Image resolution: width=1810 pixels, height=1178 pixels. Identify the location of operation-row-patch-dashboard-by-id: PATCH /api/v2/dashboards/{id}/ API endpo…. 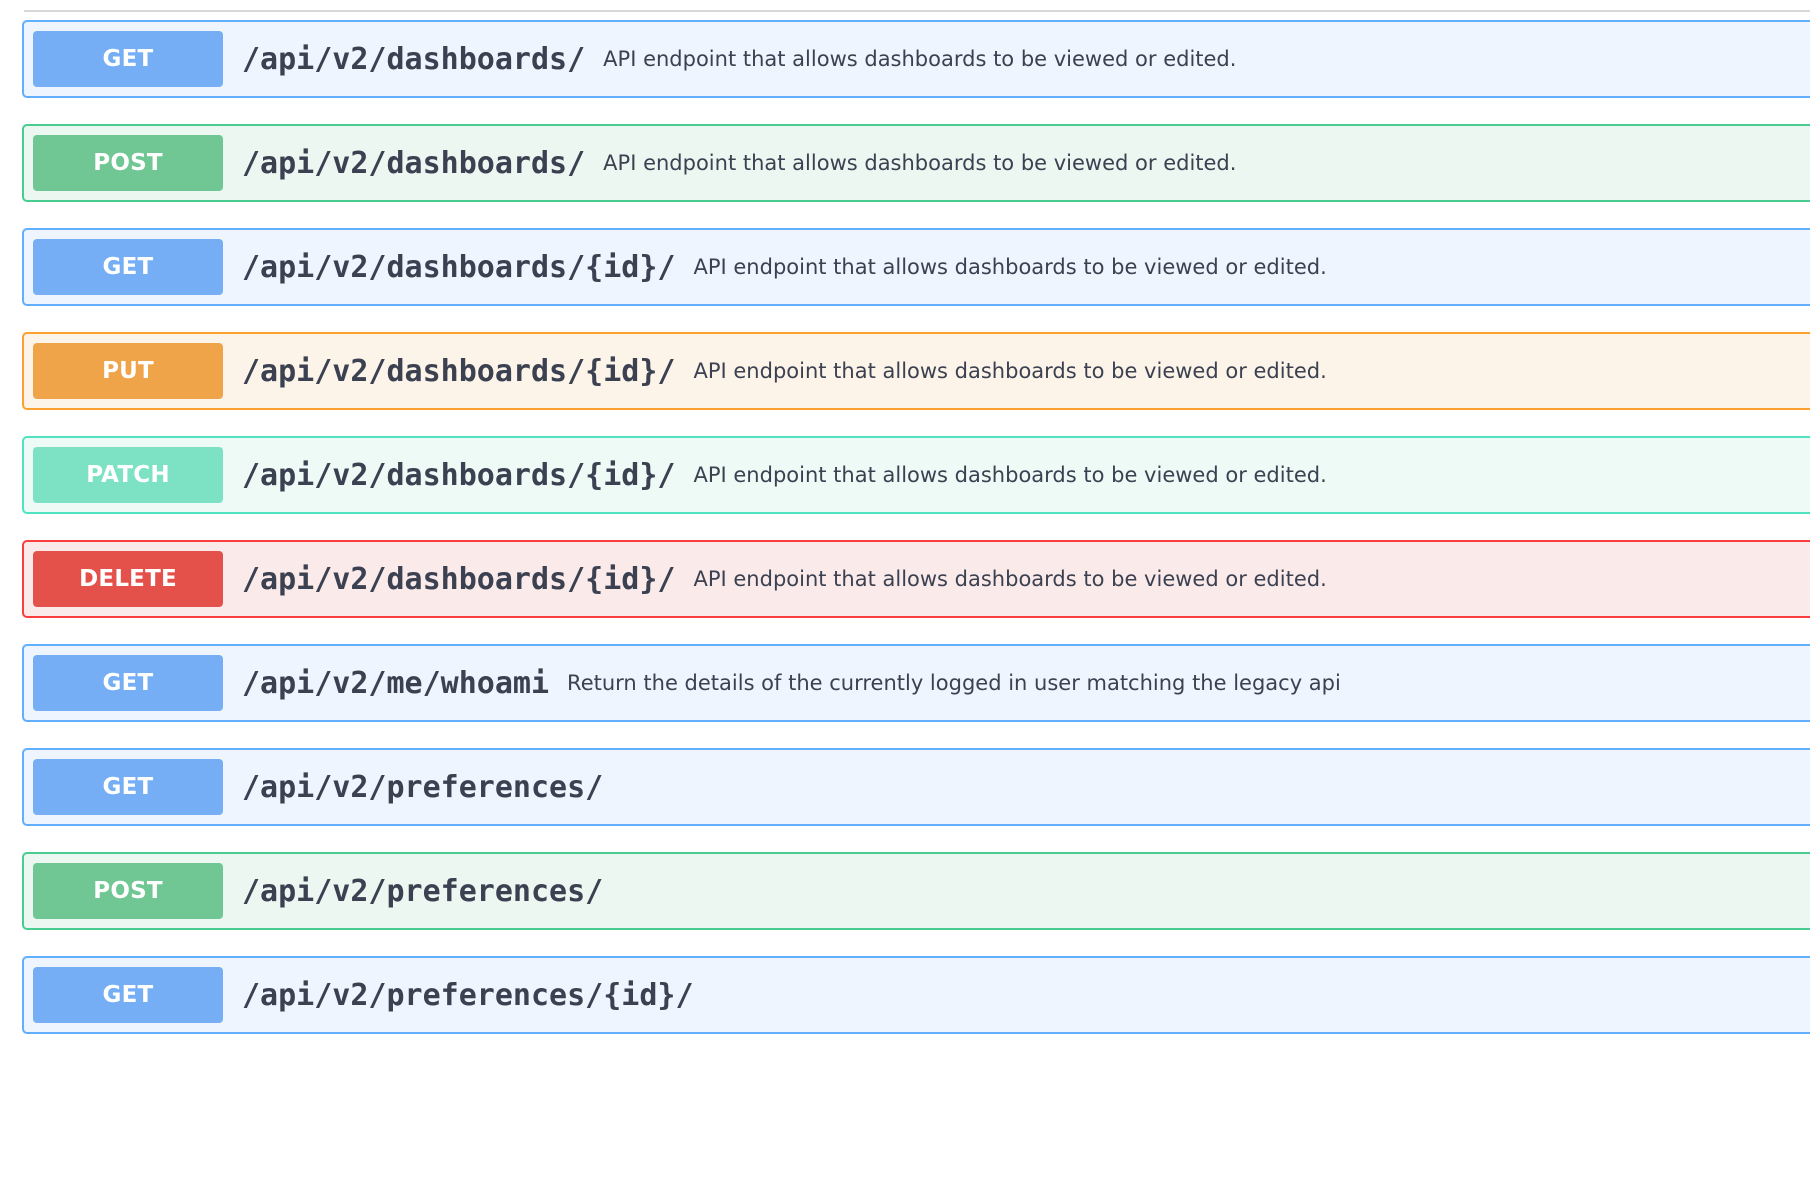
(916, 475).